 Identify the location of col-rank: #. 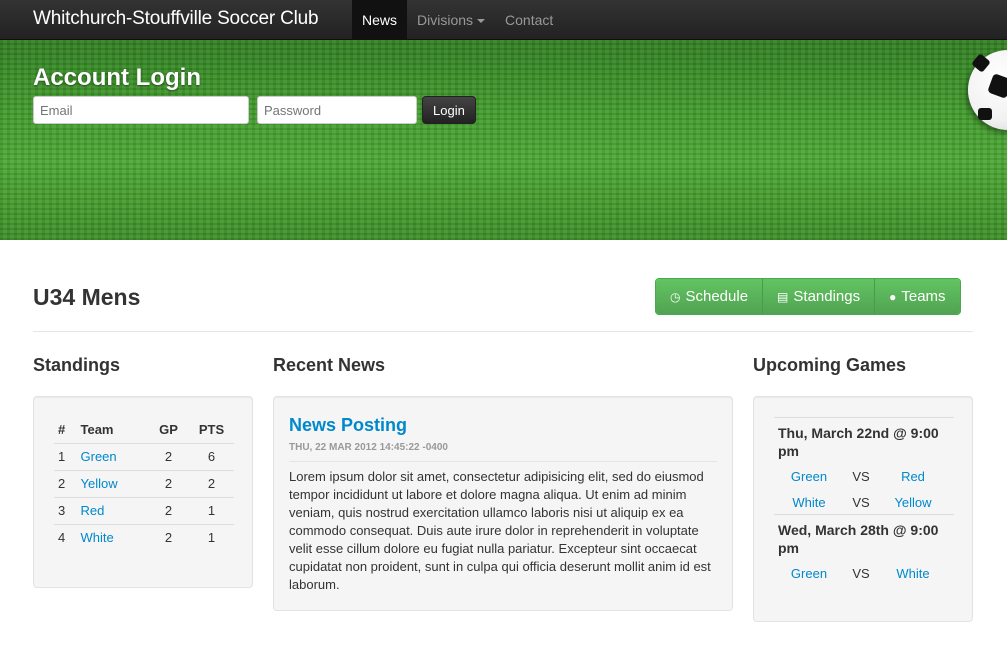
(62, 430).